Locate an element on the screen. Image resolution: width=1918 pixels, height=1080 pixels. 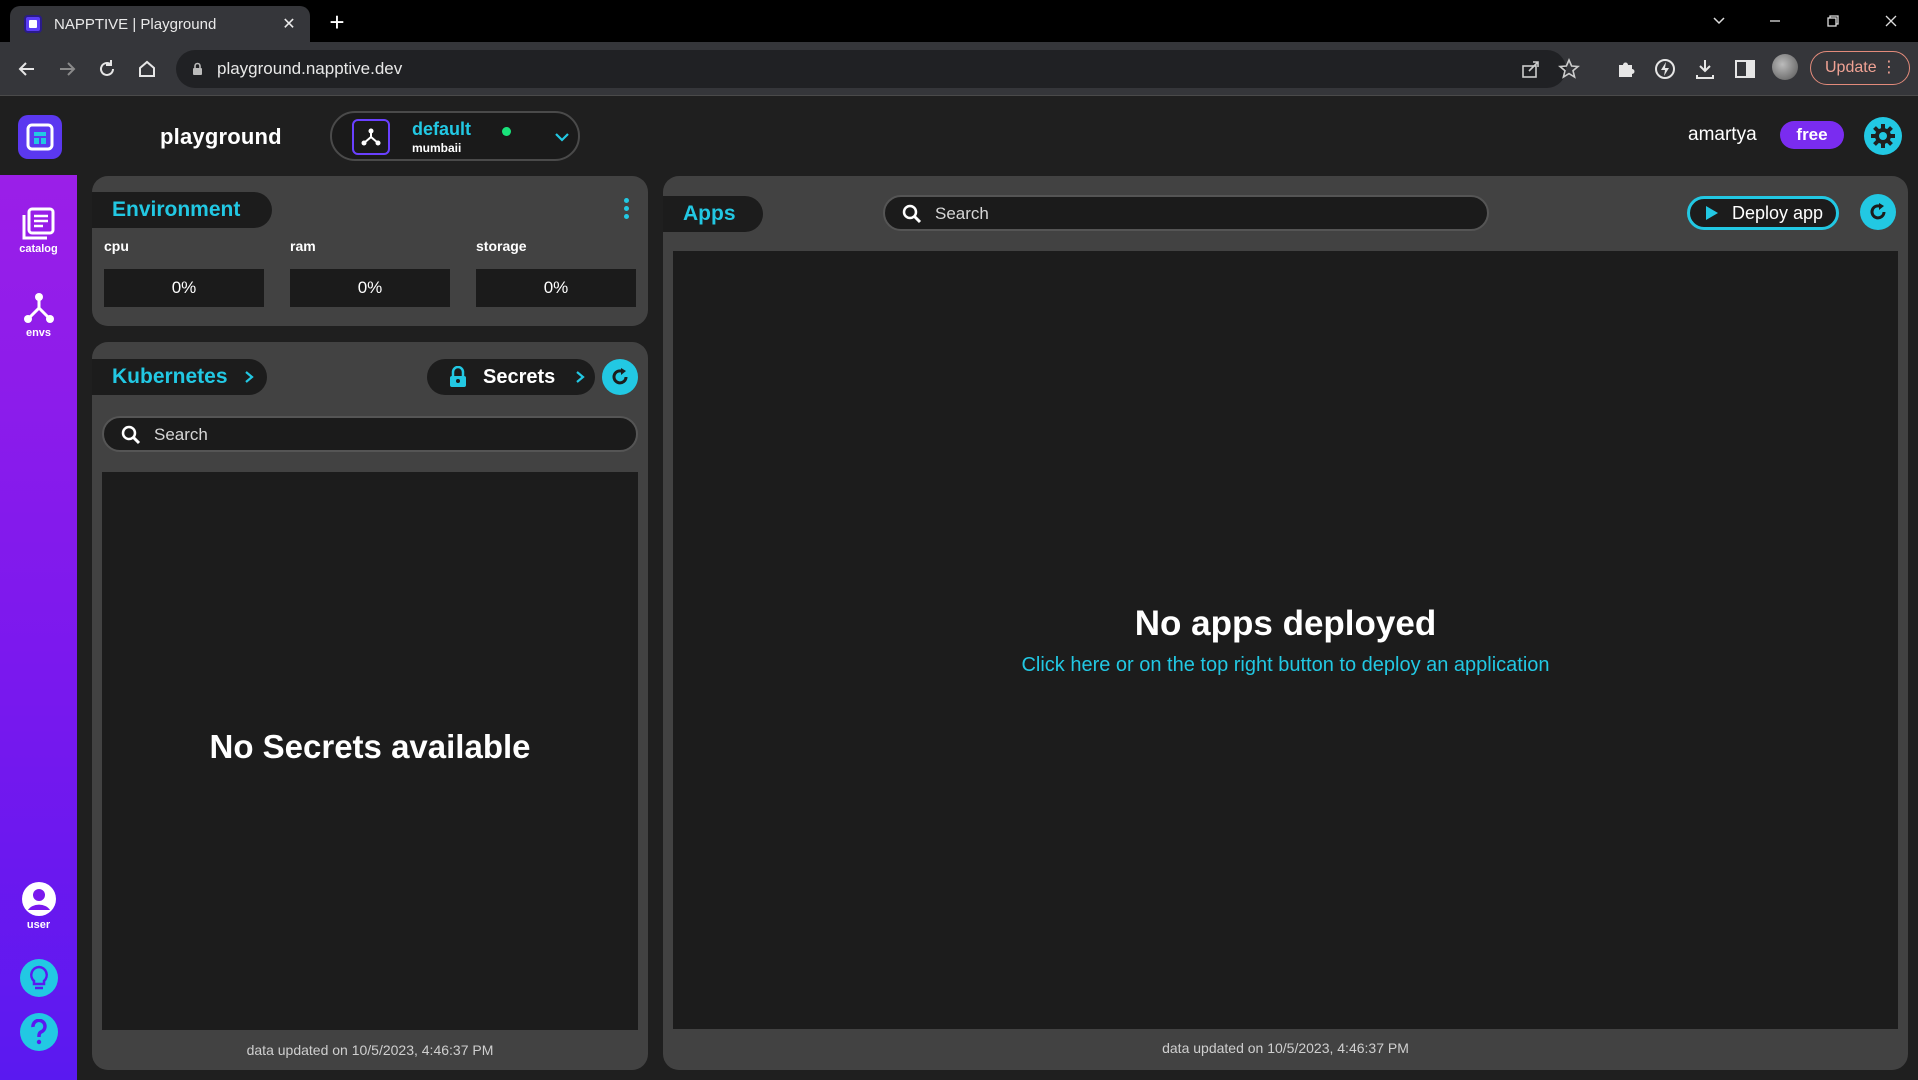
close-window-button is located at coordinates (1891, 21).